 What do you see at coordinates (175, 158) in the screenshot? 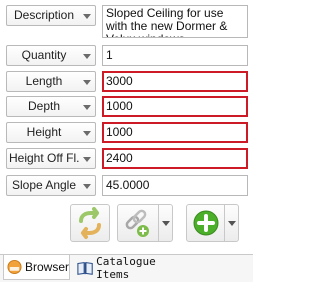
I see `height-off-floor-field: 2400` at bounding box center [175, 158].